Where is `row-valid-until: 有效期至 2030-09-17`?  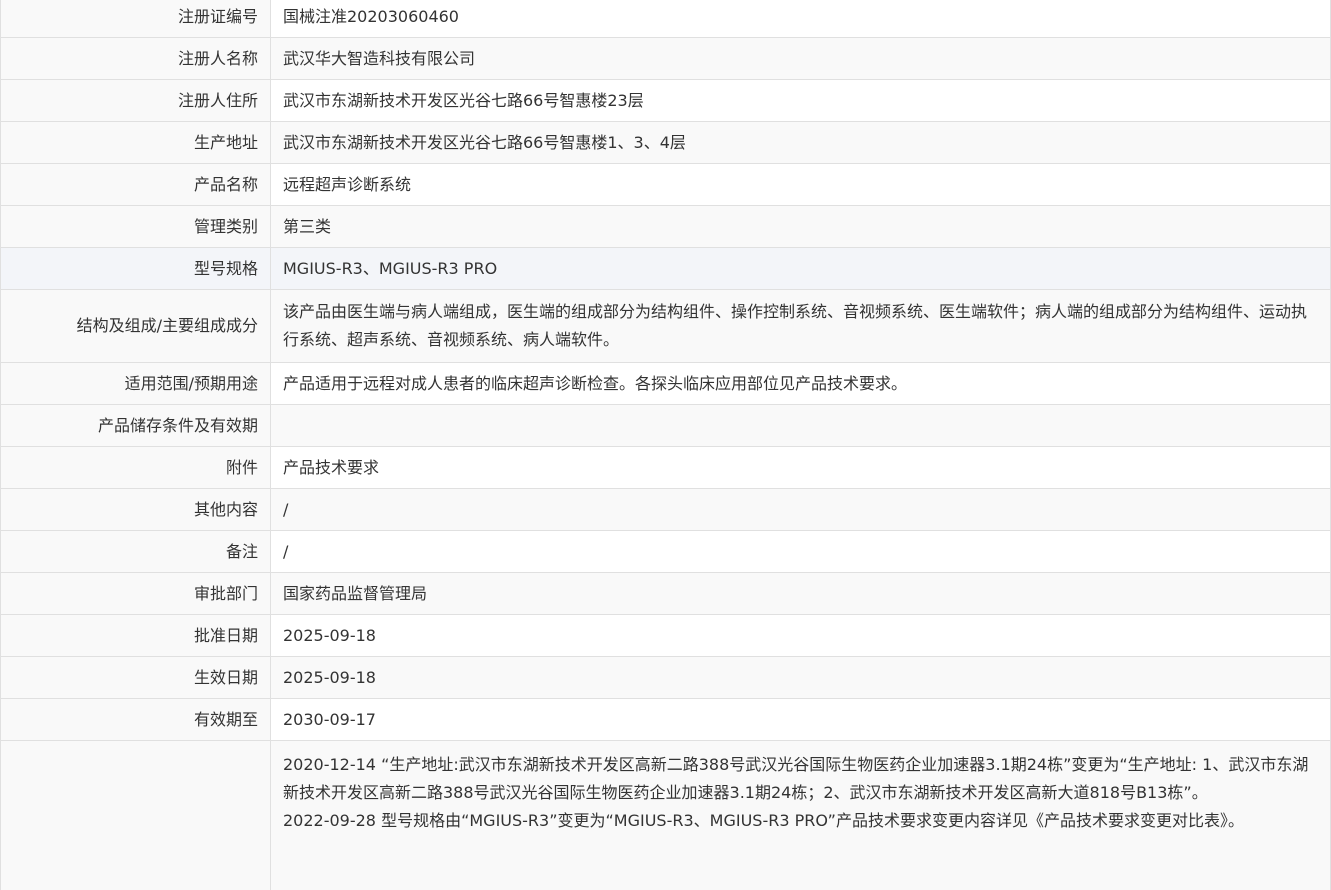
row-valid-until: 有效期至 2030-09-17 is located at coordinates (665, 719).